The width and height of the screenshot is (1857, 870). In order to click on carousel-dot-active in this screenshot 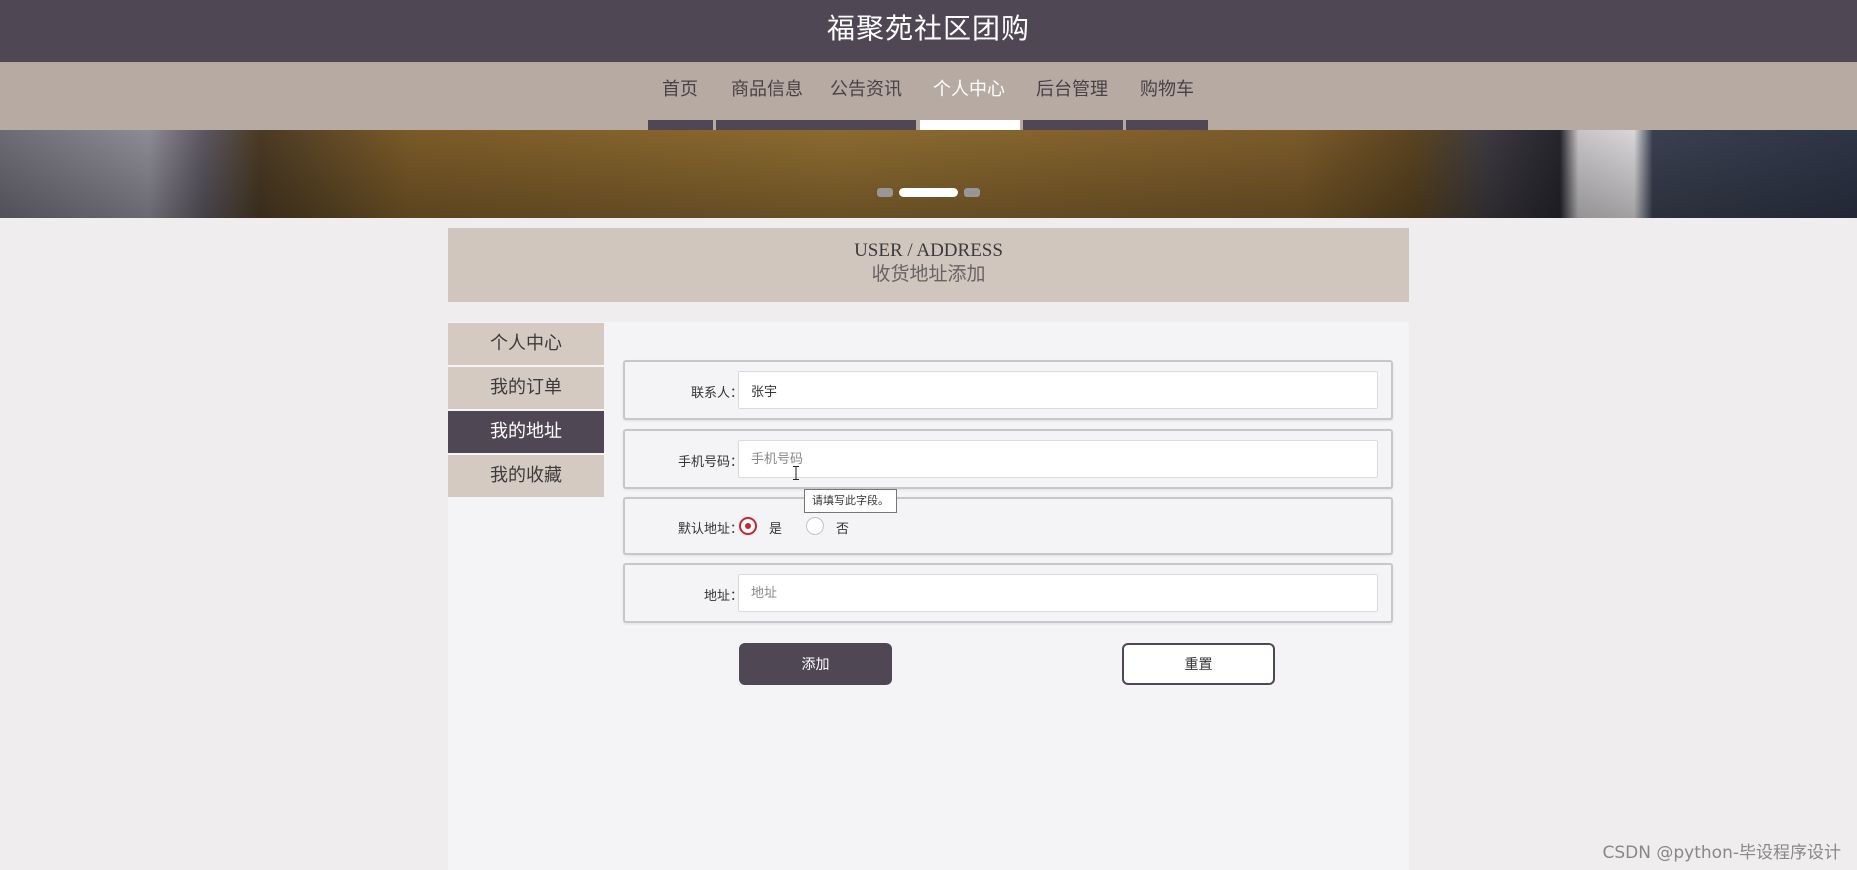, I will do `click(928, 192)`.